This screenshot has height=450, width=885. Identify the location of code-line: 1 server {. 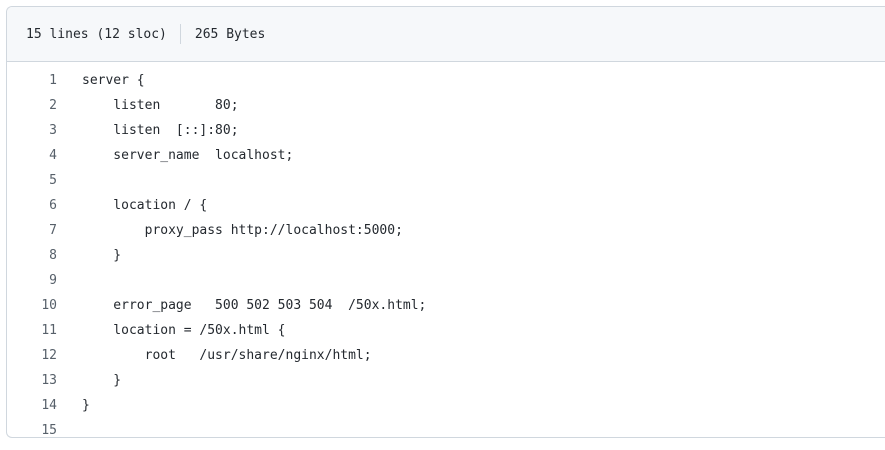
(216, 80).